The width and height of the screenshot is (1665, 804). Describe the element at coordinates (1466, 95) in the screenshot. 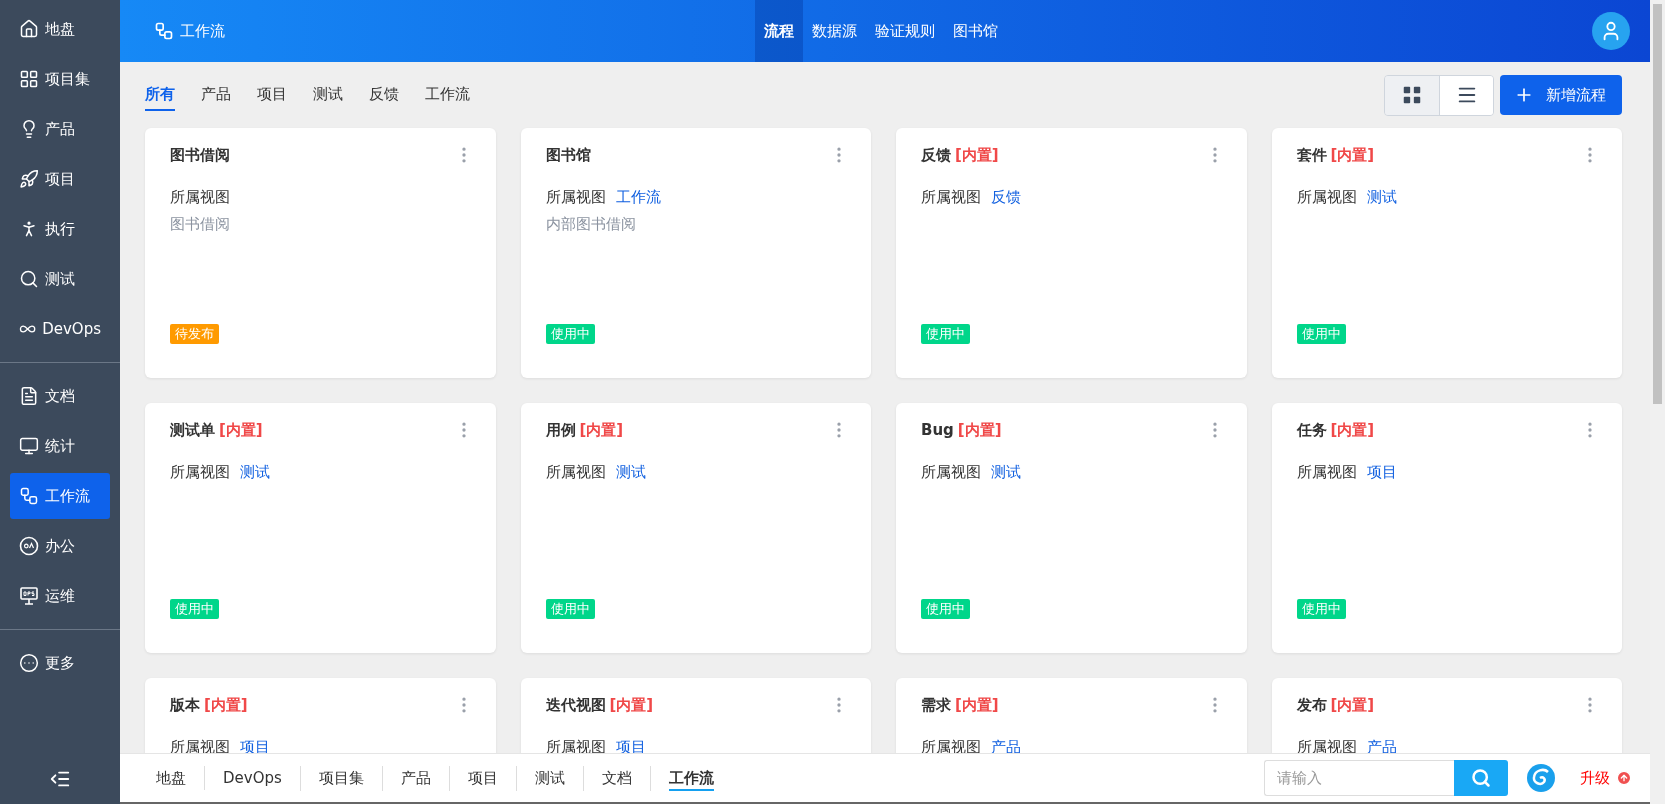

I see `list-view-button` at that location.